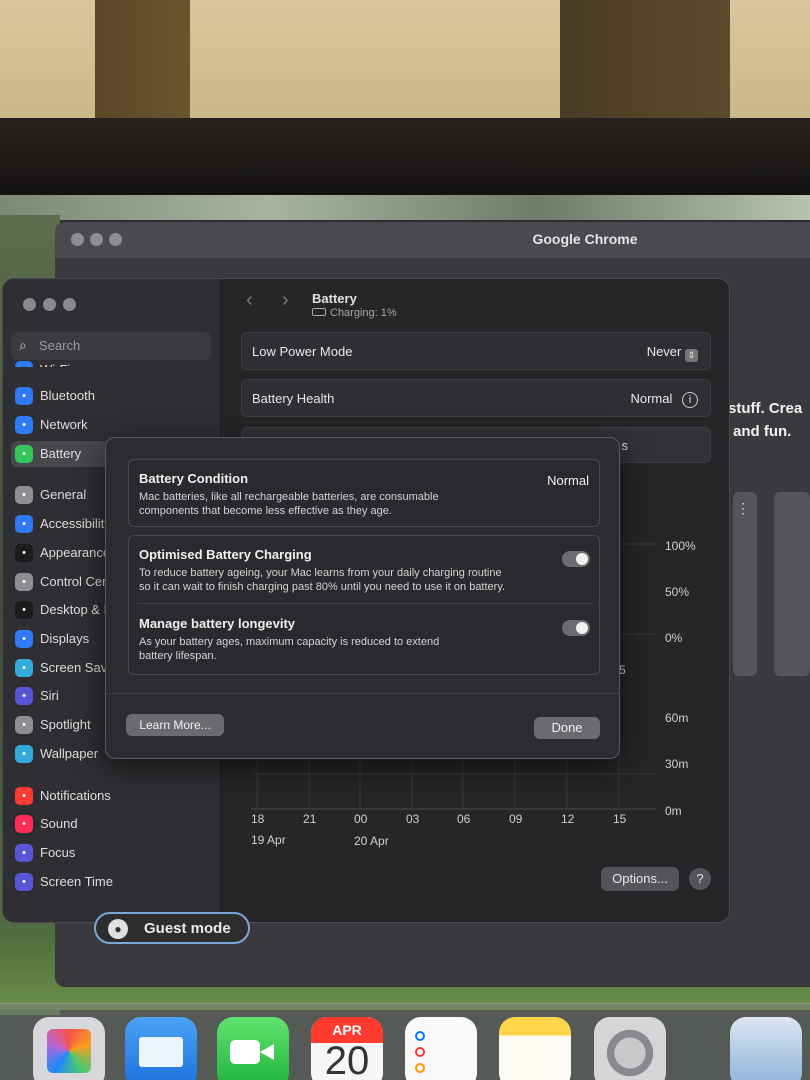 Image resolution: width=810 pixels, height=1080 pixels. Describe the element at coordinates (334, 298) in the screenshot. I see `page-title: Battery` at that location.